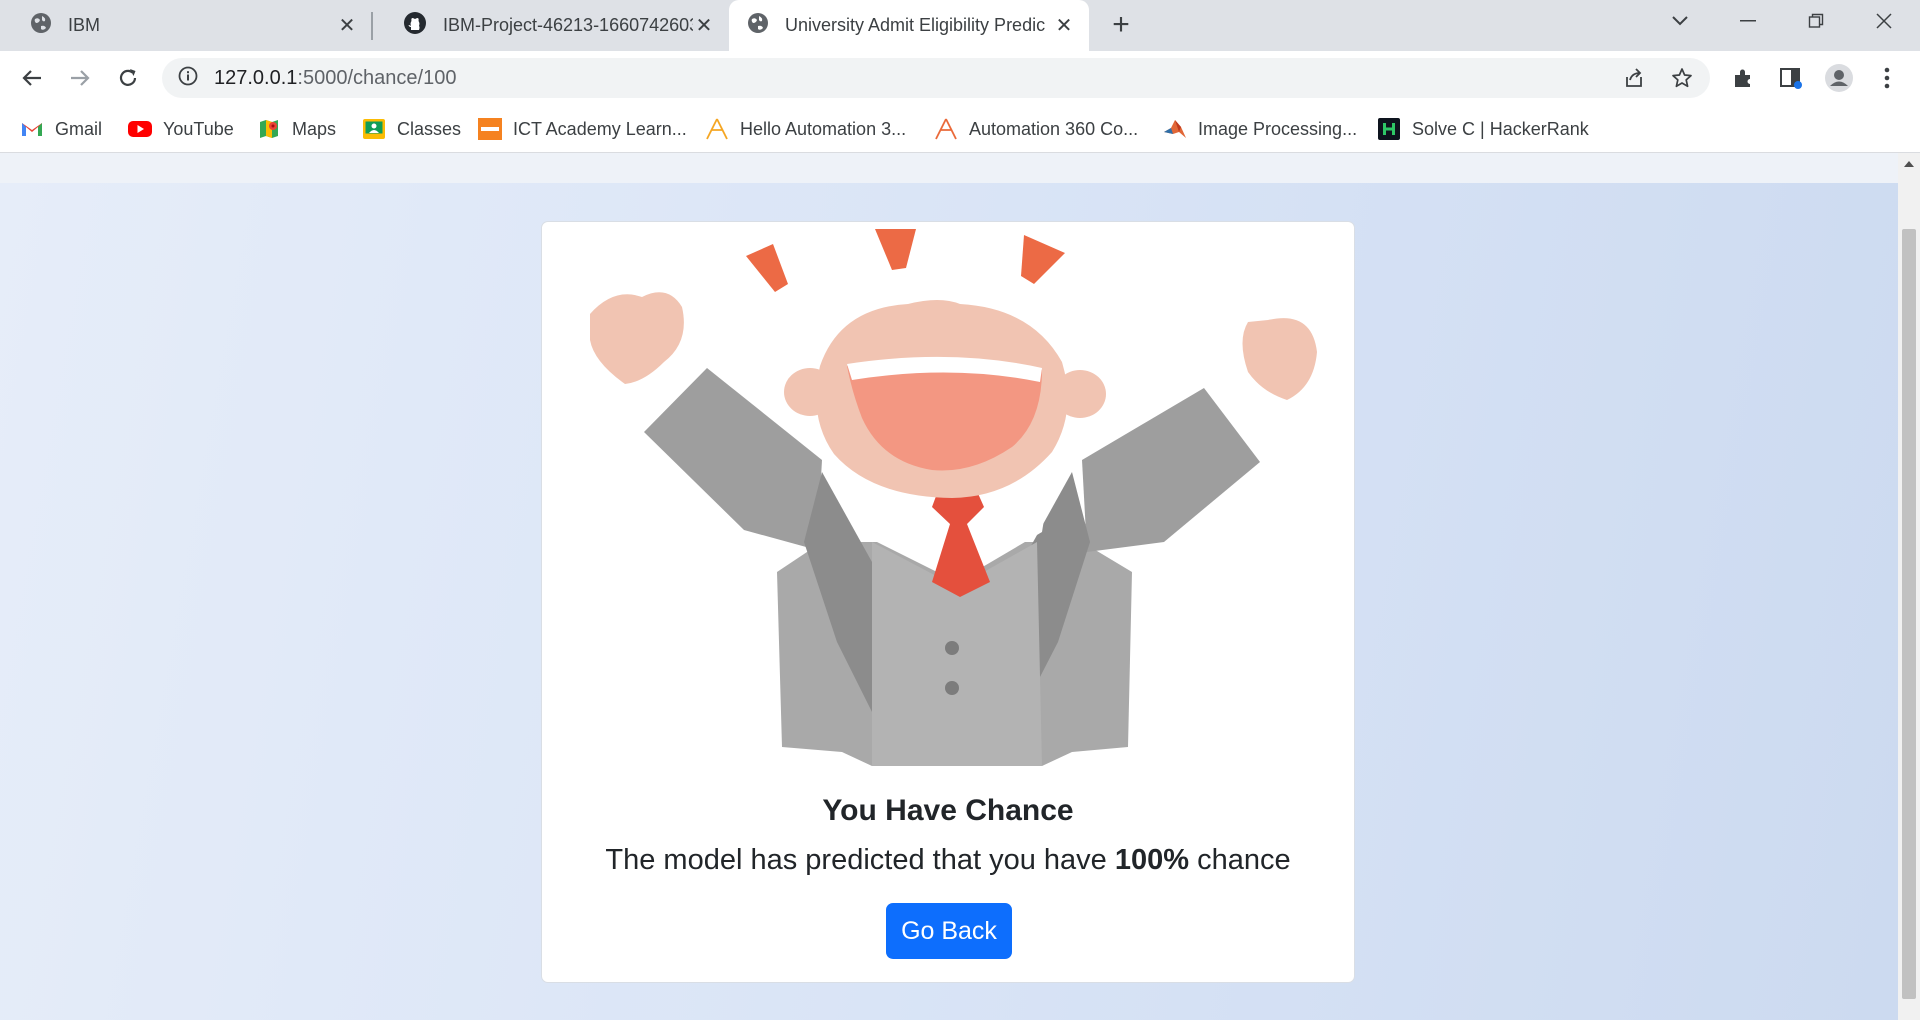 Image resolution: width=1920 pixels, height=1020 pixels. What do you see at coordinates (256, 77) in the screenshot?
I see `url-host: 127.0.0.1` at bounding box center [256, 77].